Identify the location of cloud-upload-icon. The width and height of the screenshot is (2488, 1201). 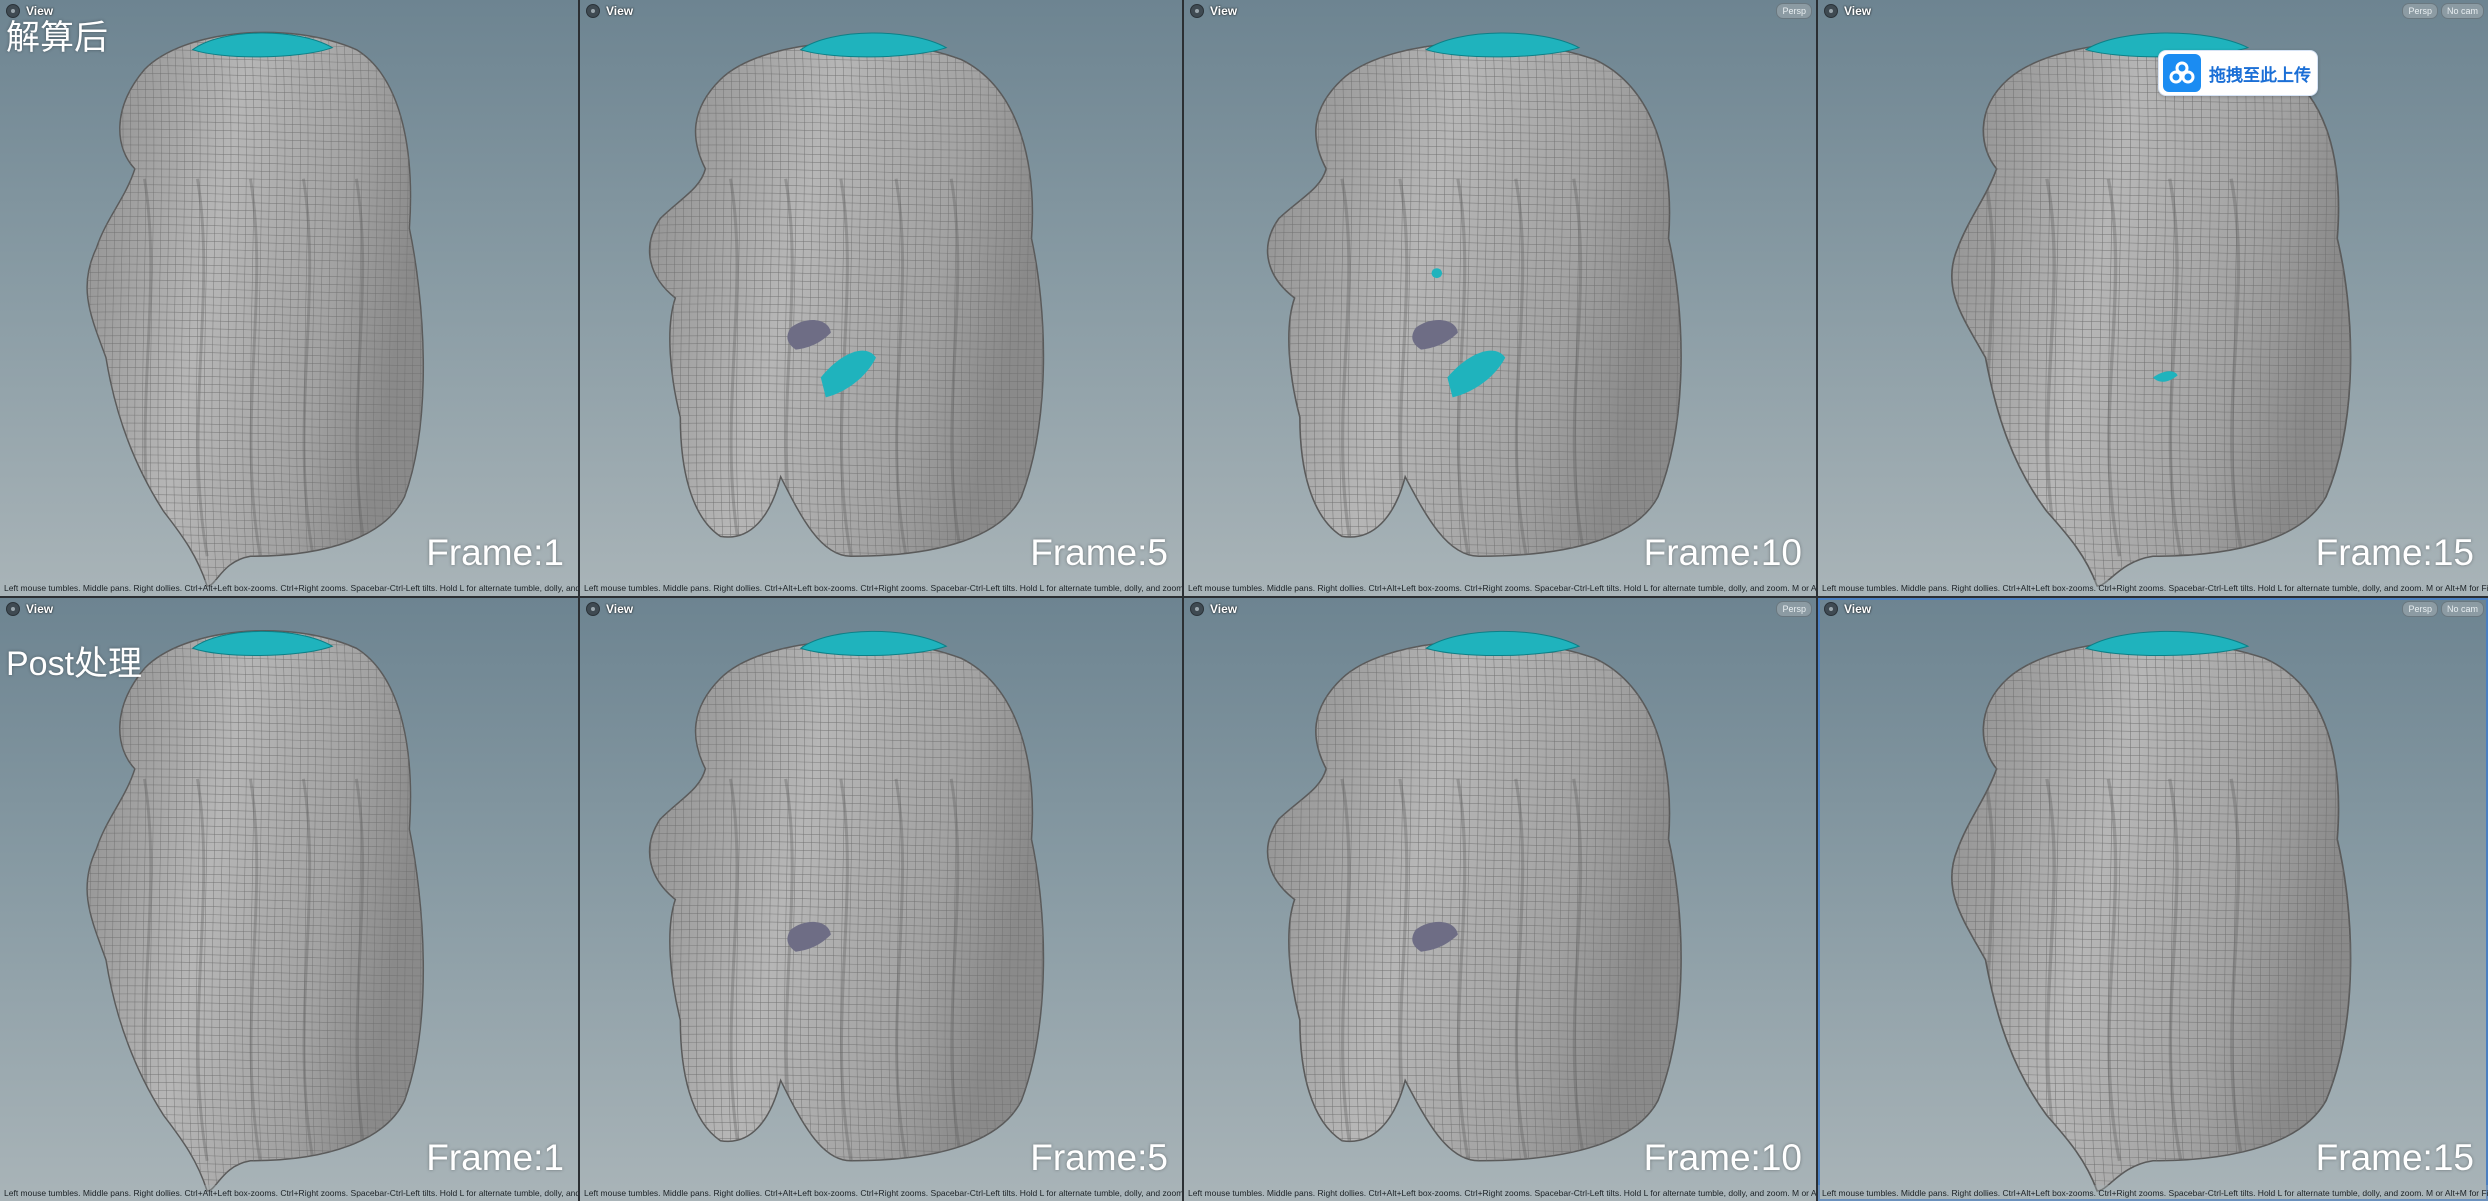
(2182, 73).